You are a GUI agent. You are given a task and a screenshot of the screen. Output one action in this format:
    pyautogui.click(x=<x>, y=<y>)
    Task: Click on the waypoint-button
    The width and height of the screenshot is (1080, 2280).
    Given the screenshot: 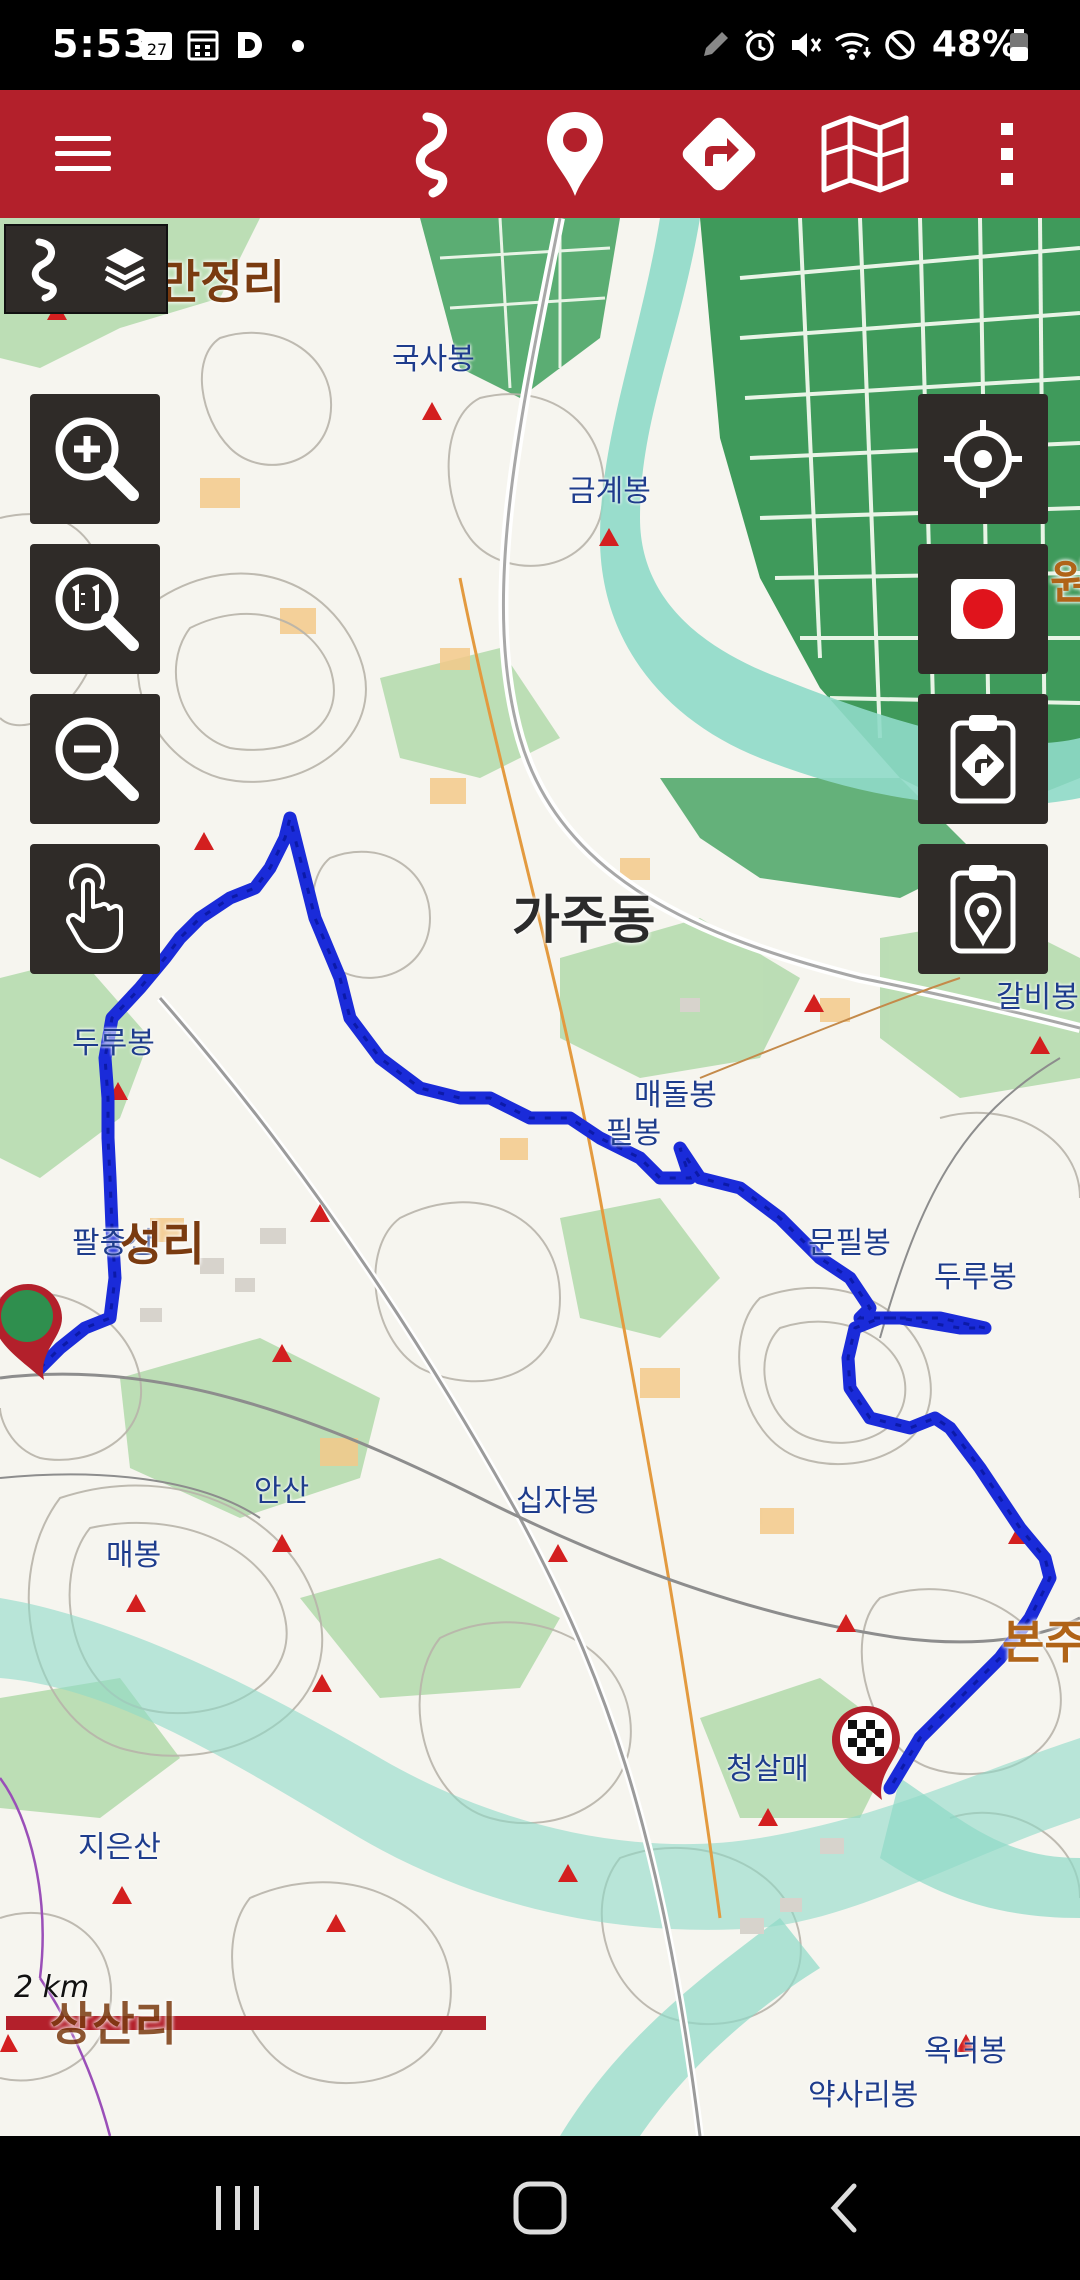 What is the action you would take?
    pyautogui.click(x=575, y=154)
    